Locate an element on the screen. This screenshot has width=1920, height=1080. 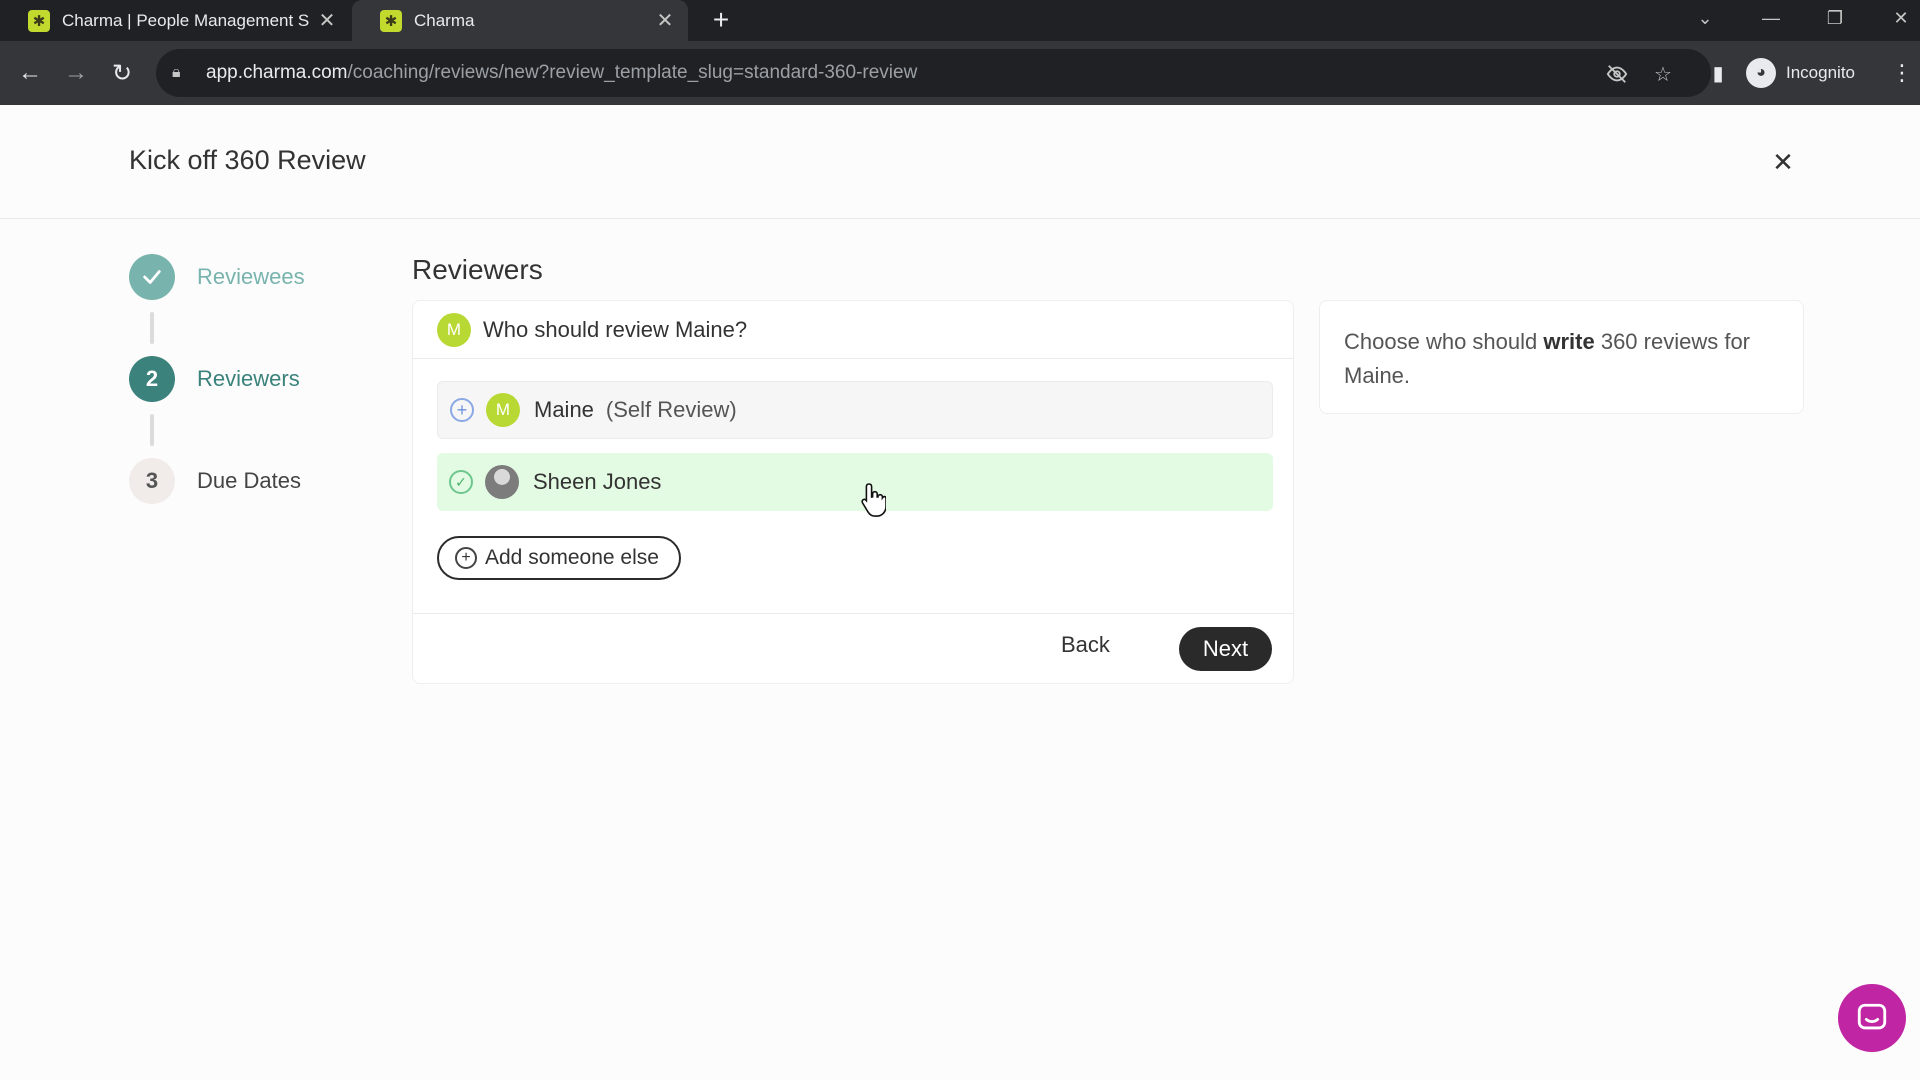
reviewer-row-sheen-jones: ✓ Sheen Jones is located at coordinates (855, 482).